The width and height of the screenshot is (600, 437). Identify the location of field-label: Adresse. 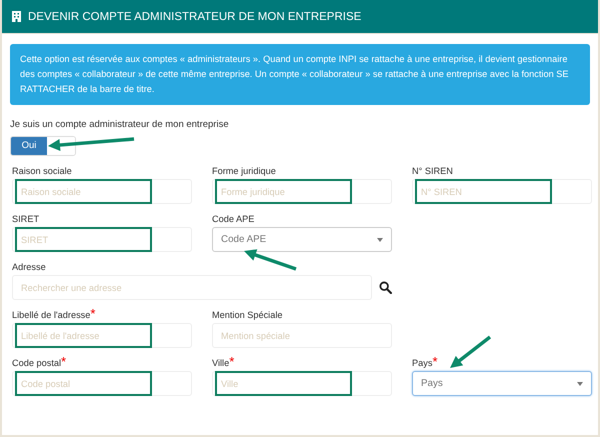
(29, 267).